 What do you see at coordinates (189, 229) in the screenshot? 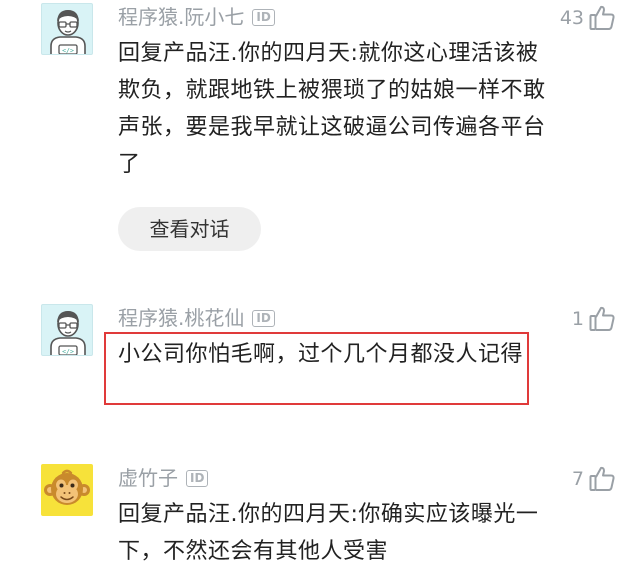
I see `view-conversation-button: 查看对话` at bounding box center [189, 229].